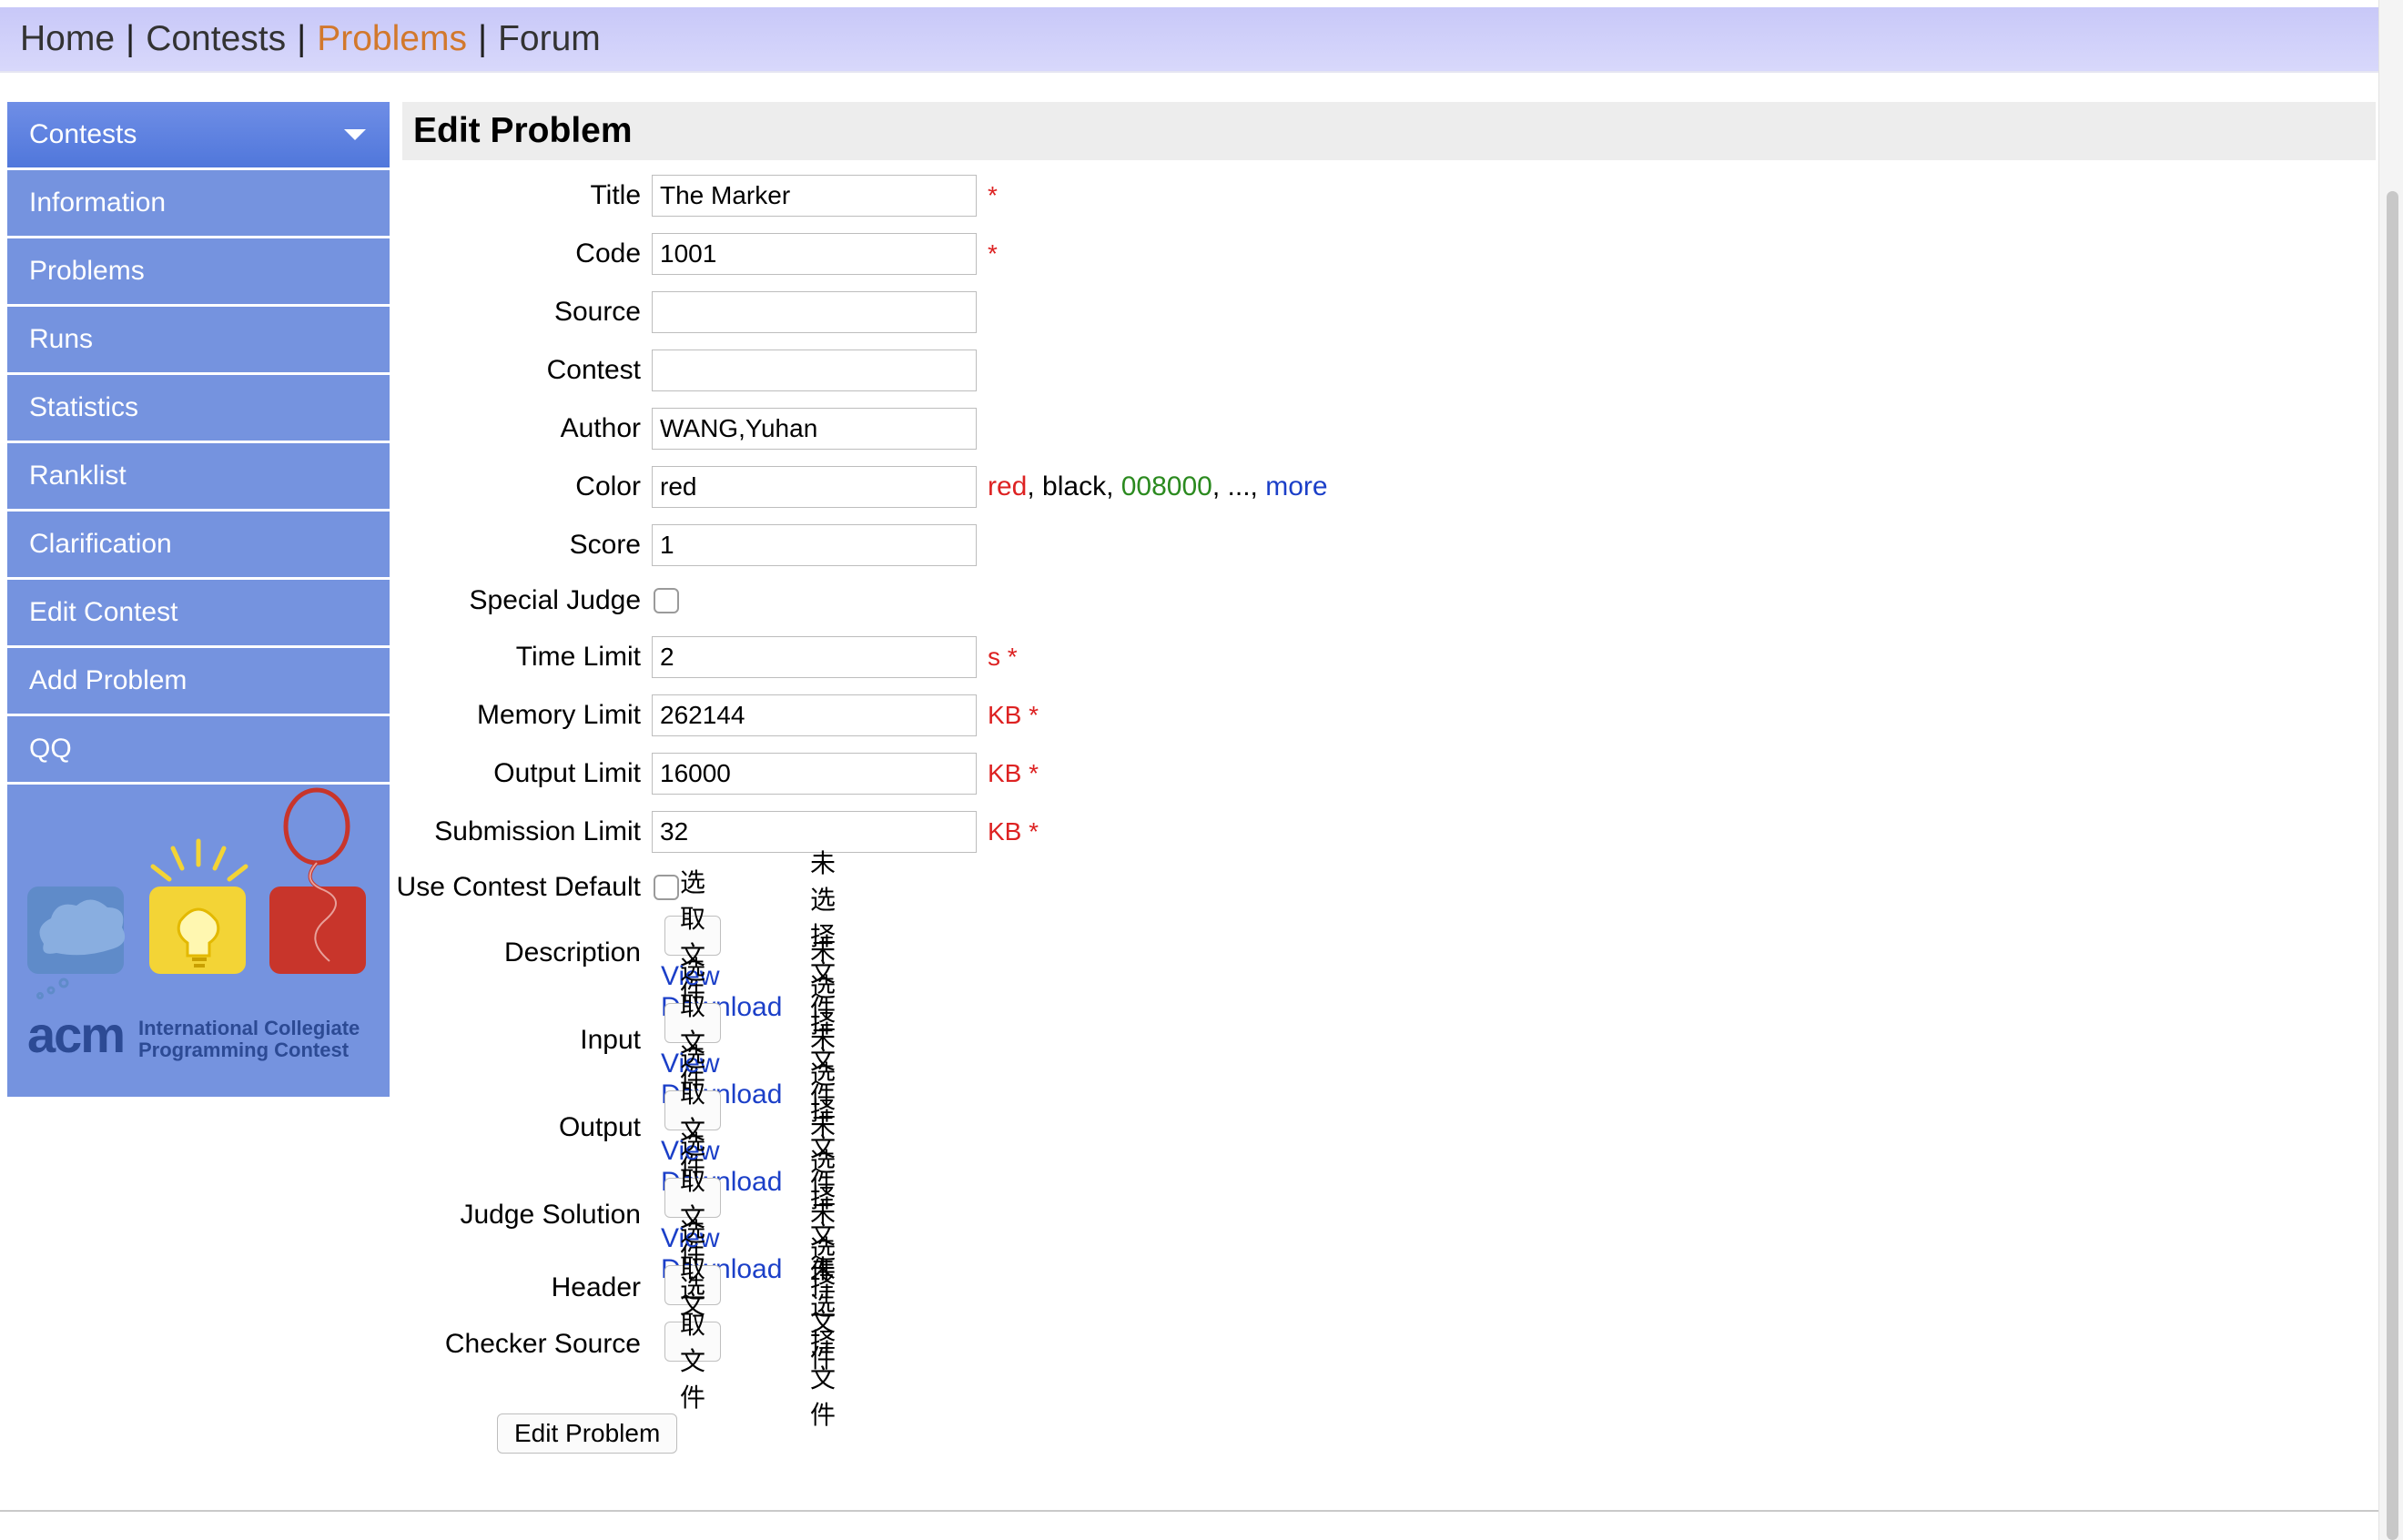 The height and width of the screenshot is (1540, 2403). What do you see at coordinates (815, 429) in the screenshot?
I see `author-input` at bounding box center [815, 429].